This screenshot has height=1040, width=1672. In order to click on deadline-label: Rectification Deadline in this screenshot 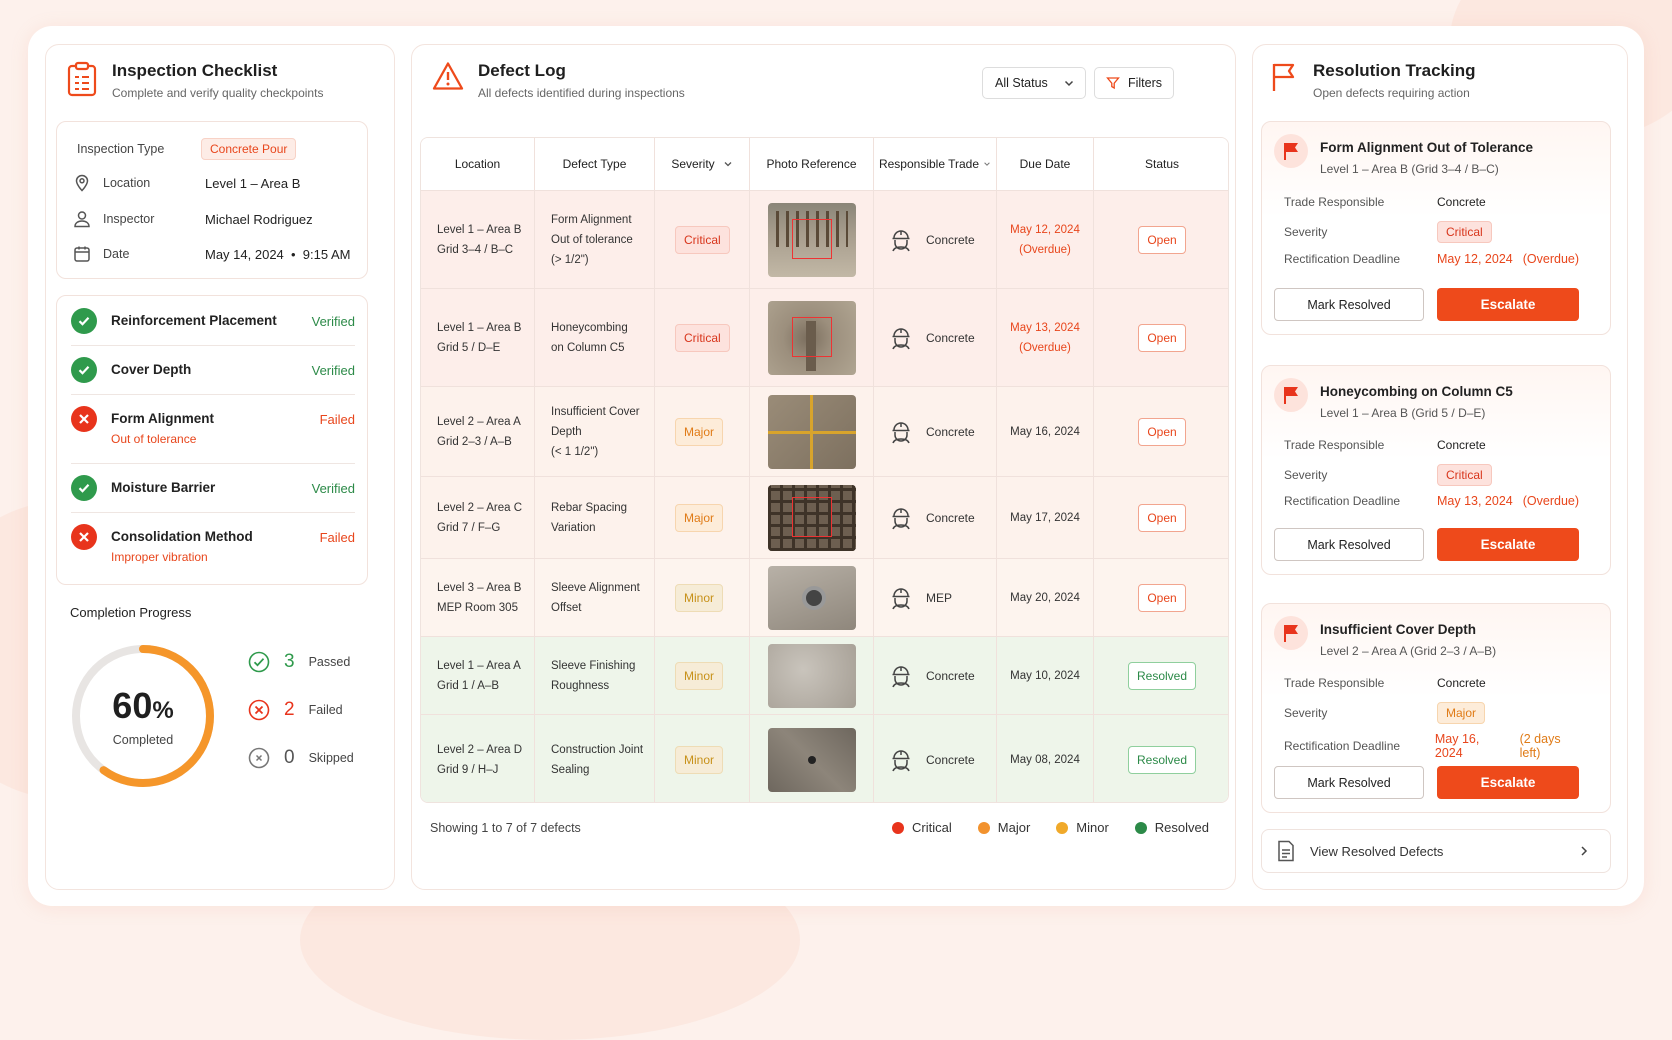, I will do `click(1342, 259)`.